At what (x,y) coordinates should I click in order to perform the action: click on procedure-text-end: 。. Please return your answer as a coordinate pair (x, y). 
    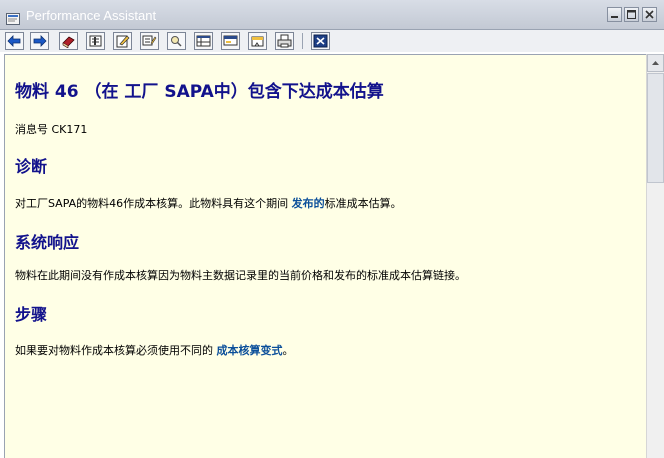
    Looking at the image, I should click on (288, 350).